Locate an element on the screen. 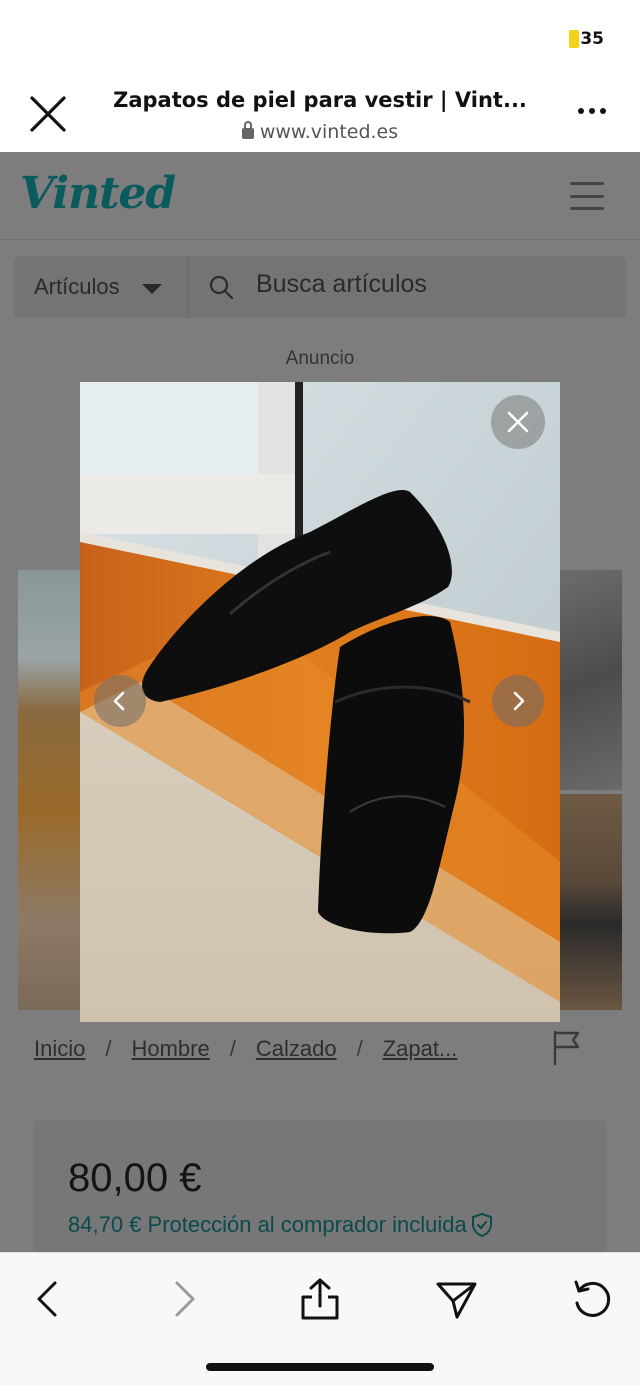 This screenshot has height=1385, width=640. battery-indicator: 35 is located at coordinates (586, 39).